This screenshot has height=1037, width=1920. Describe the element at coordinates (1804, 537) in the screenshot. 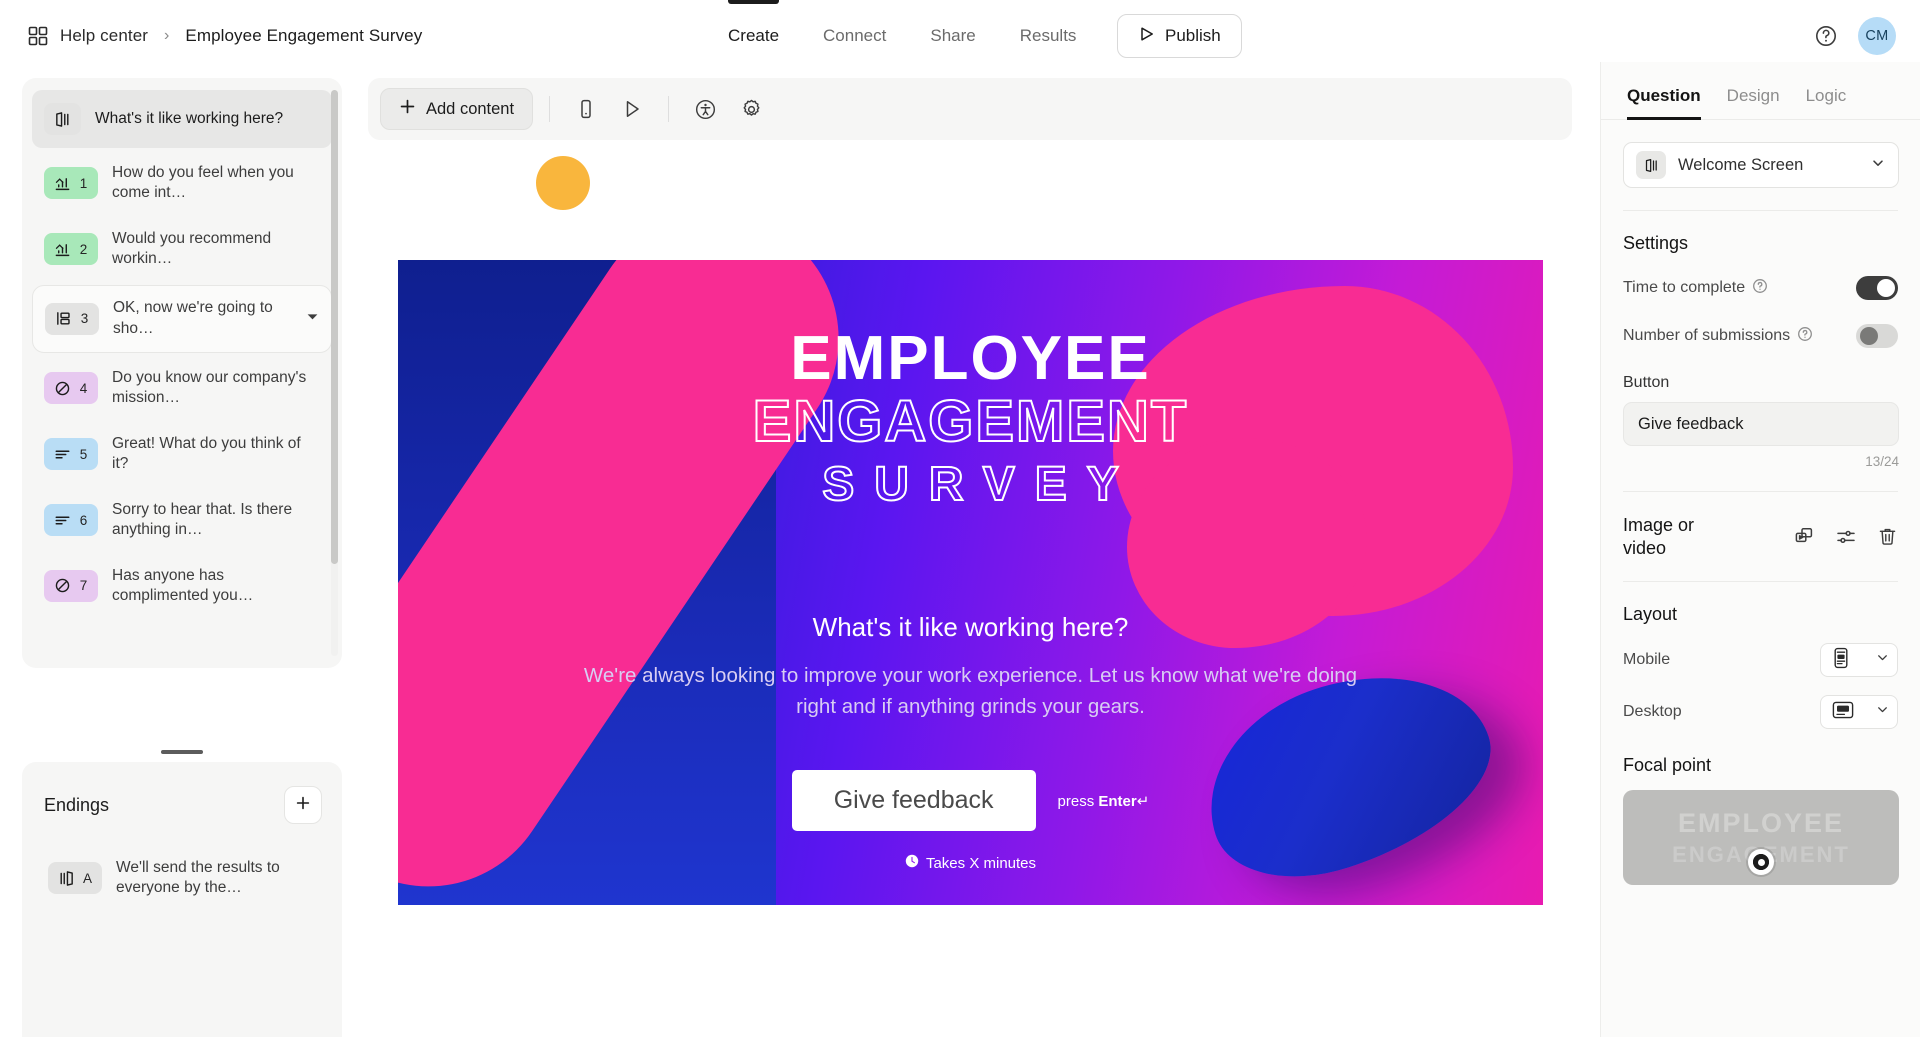

I see `replace-media-icon` at that location.